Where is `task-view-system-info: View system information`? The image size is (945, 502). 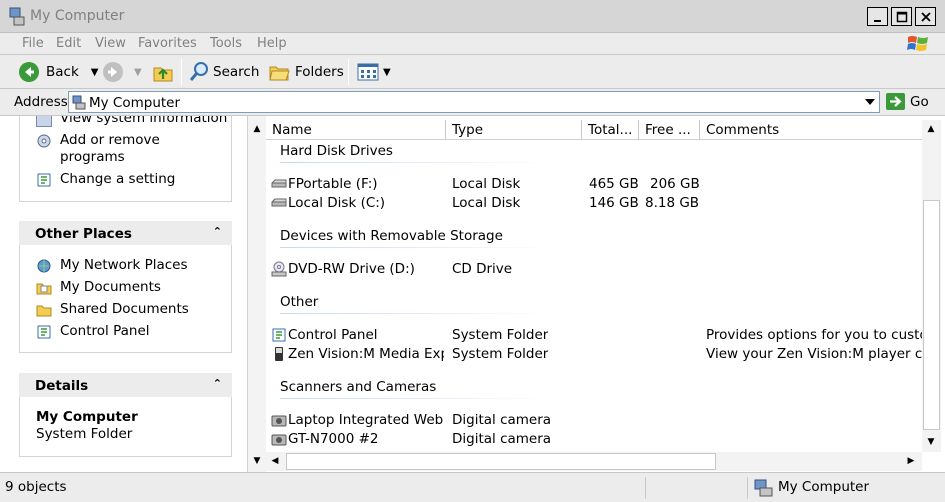
task-view-system-info: View system information is located at coordinates (131, 121).